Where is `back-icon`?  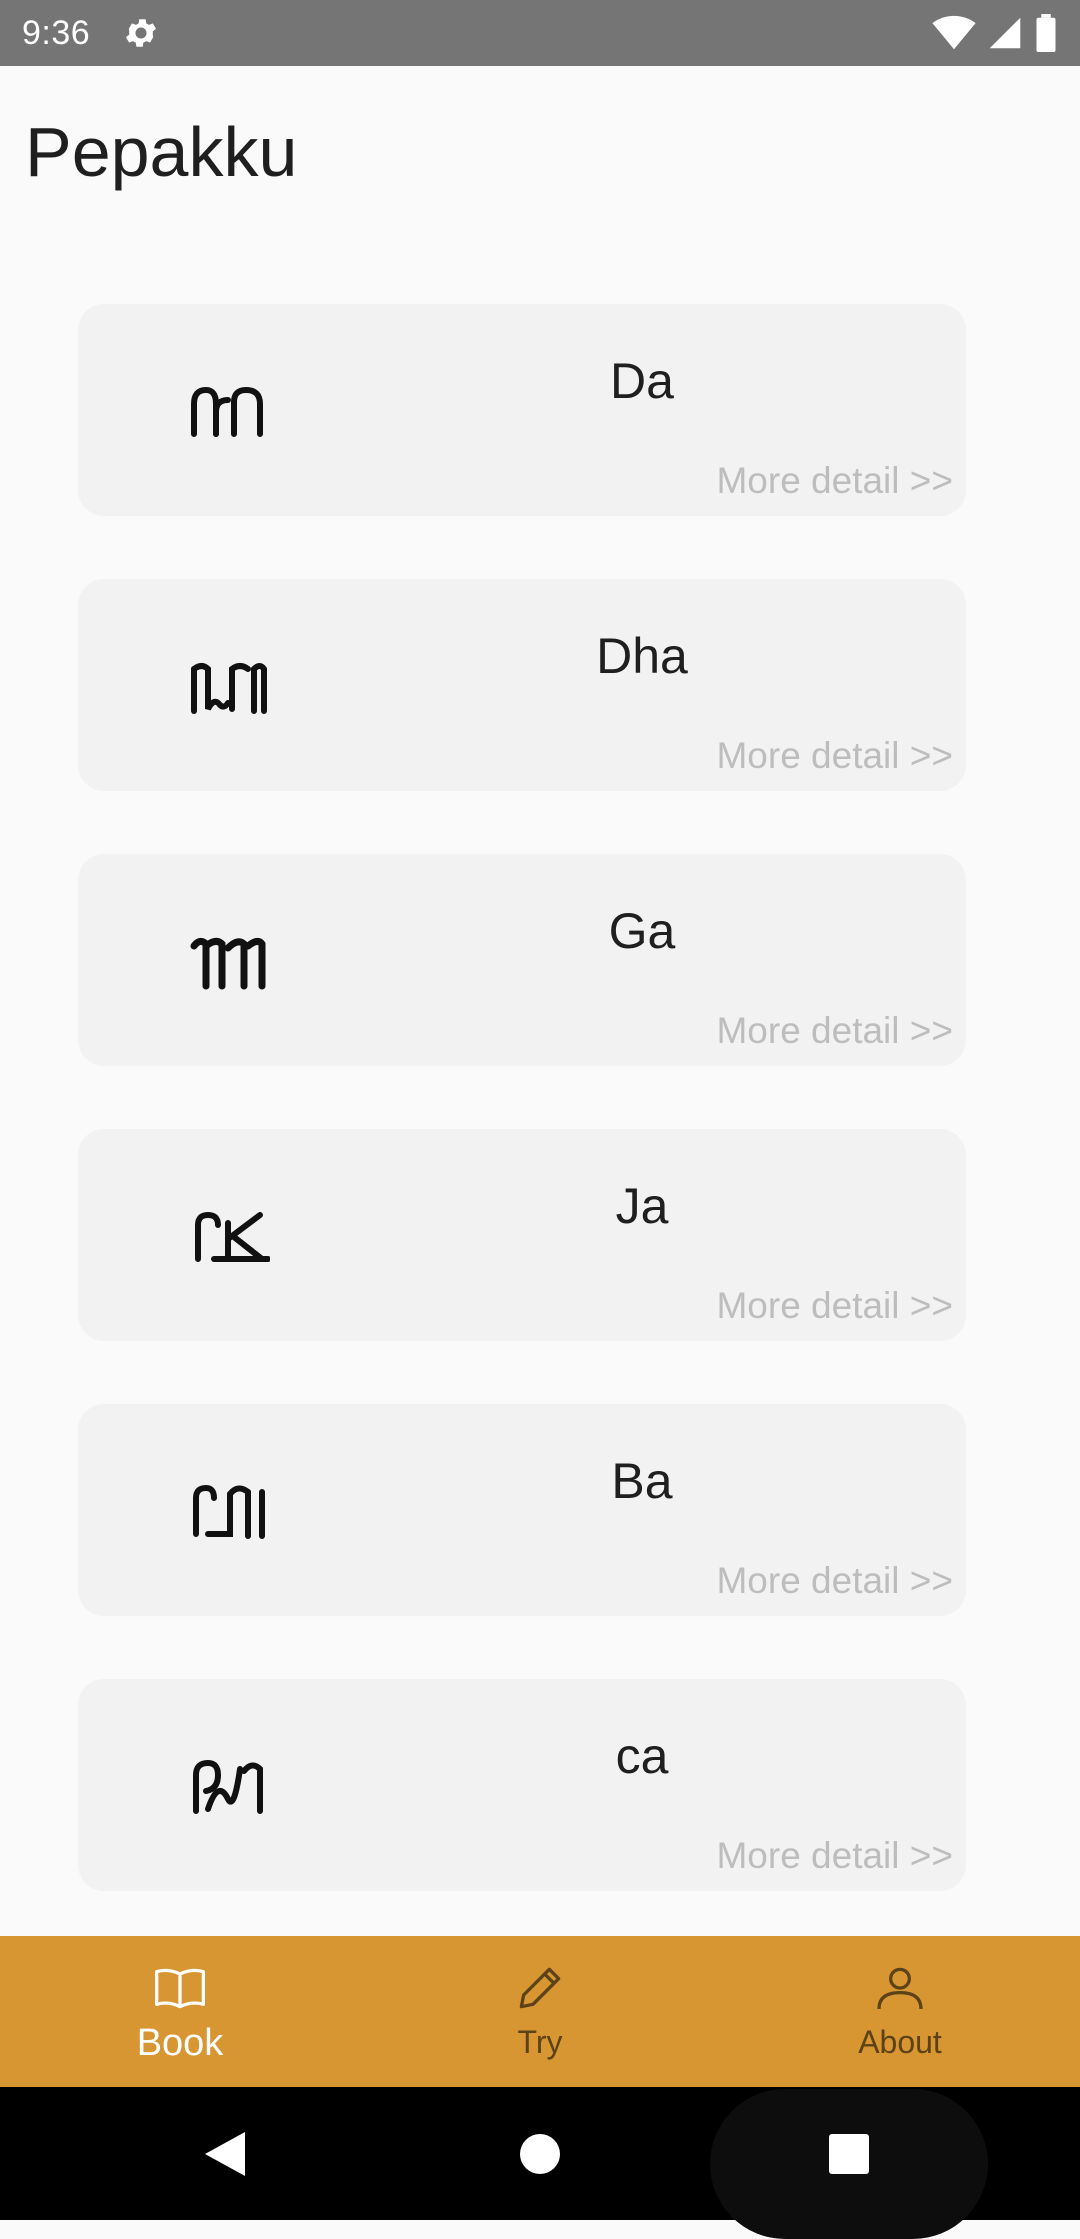 back-icon is located at coordinates (225, 2154).